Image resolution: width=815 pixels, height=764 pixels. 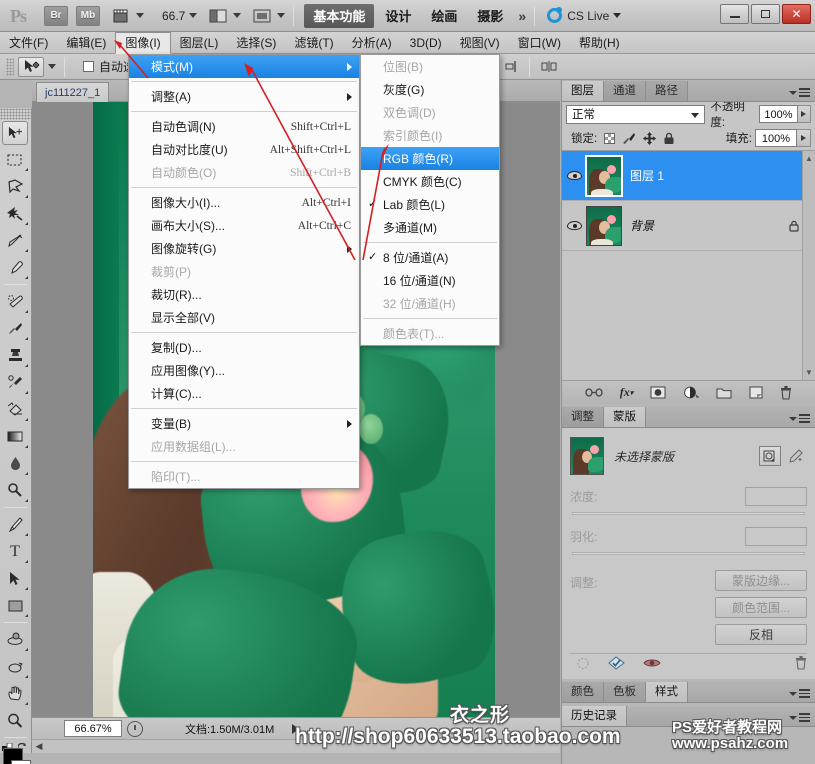 What do you see at coordinates (15, 114) in the screenshot?
I see `toolbox-grip` at bounding box center [15, 114].